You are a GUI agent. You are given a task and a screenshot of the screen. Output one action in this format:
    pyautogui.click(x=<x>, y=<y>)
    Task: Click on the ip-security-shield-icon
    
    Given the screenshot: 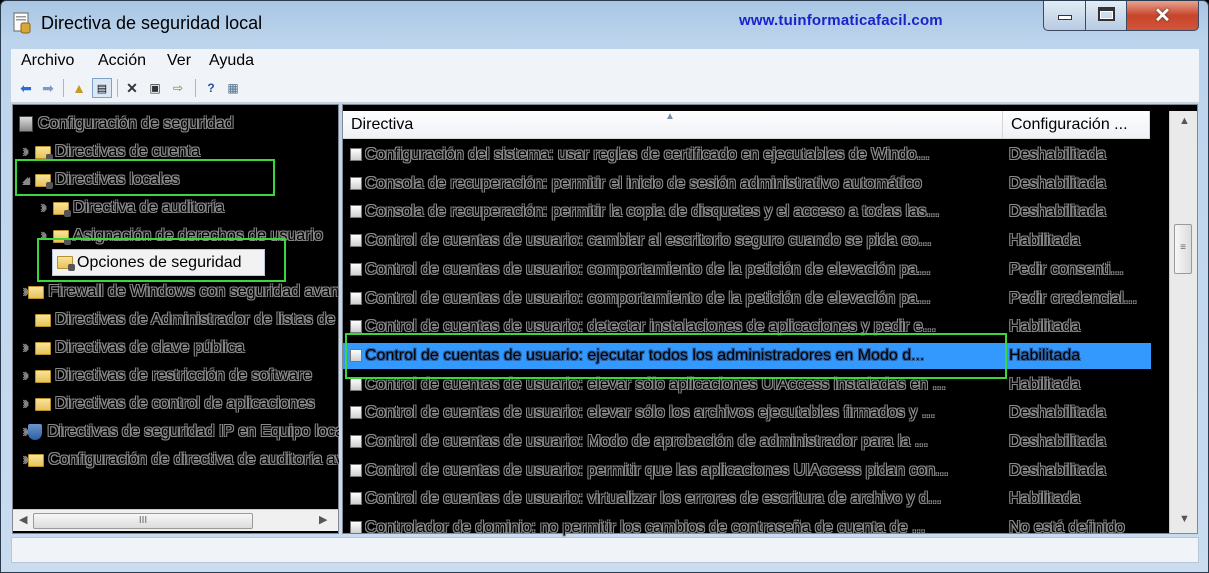 What is the action you would take?
    pyautogui.click(x=35, y=432)
    